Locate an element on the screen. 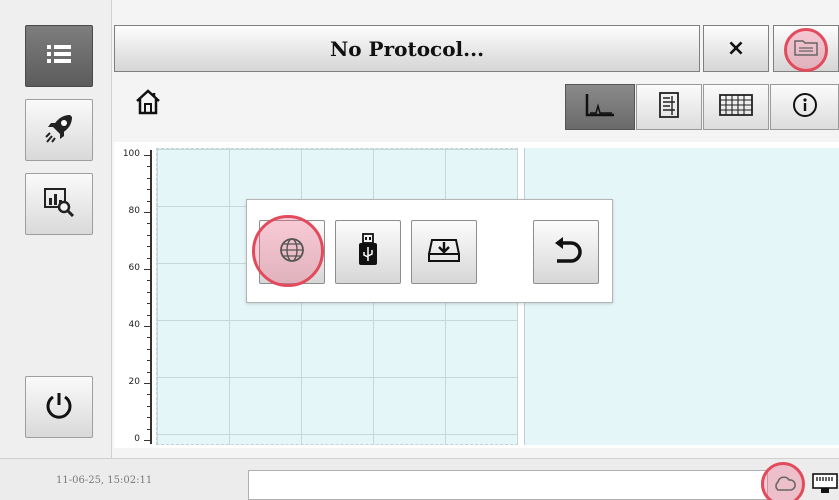 Image resolution: width=839 pixels, height=500 pixels. y-tick-label: 20 is located at coordinates (134, 382).